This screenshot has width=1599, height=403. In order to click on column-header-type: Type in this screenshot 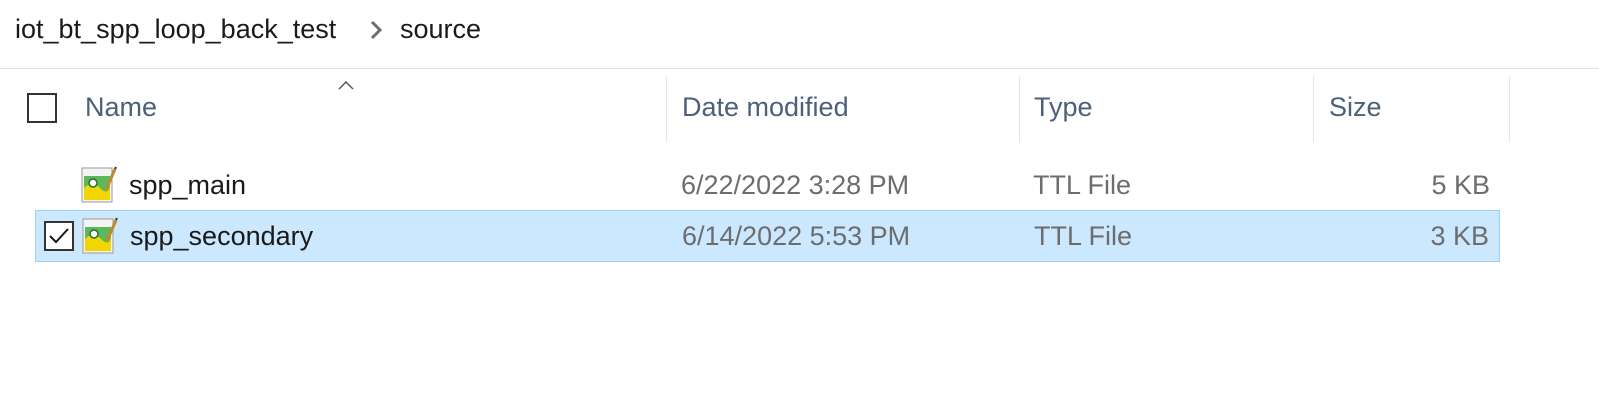, I will do `click(1063, 107)`.